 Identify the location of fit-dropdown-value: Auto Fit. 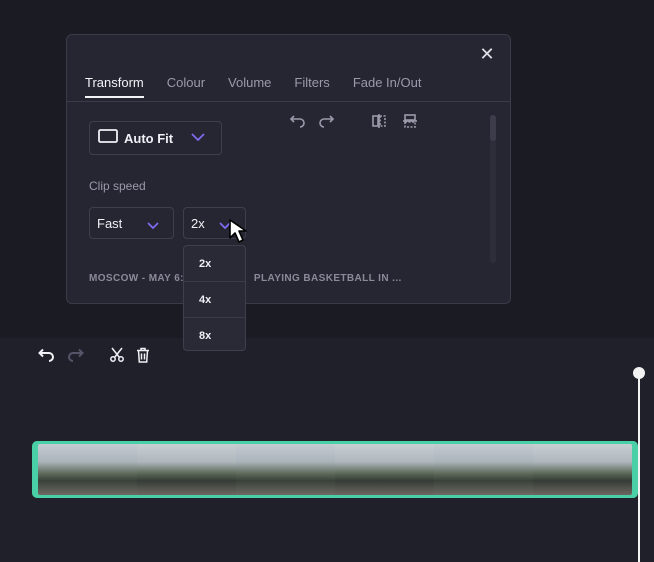
(149, 138).